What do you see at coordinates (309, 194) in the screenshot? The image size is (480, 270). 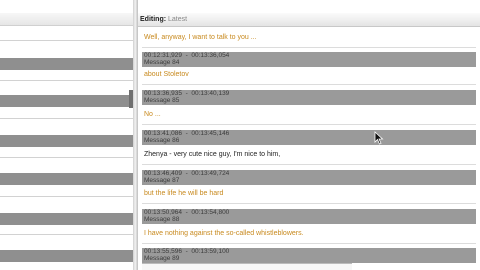 I see `dialogue-line: but the life he will be hard` at bounding box center [309, 194].